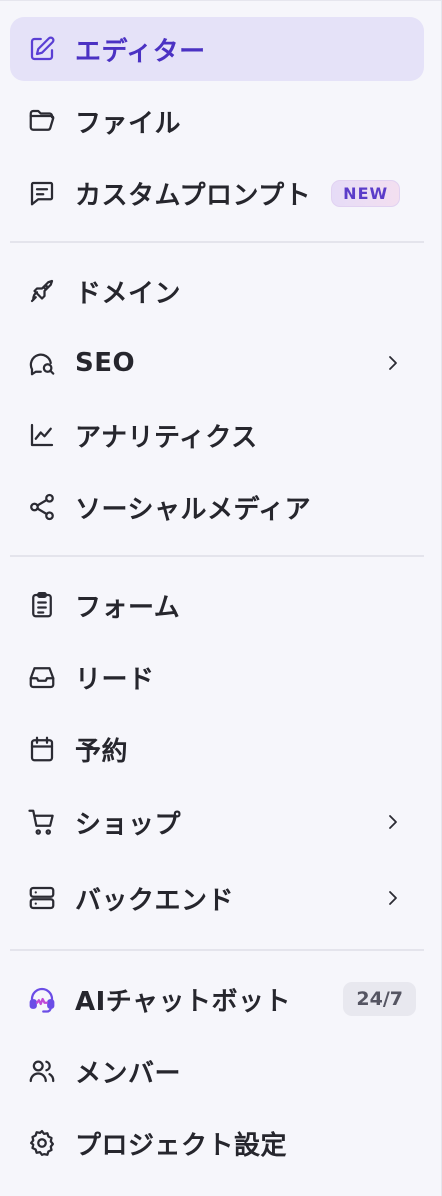  I want to click on edit-icon, so click(42, 49).